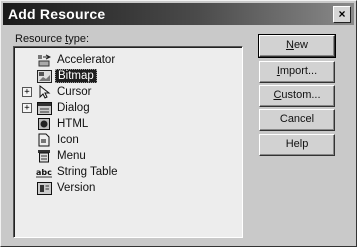 This screenshot has height=247, width=357. I want to click on tree-item-label: Bitmap, so click(76, 76).